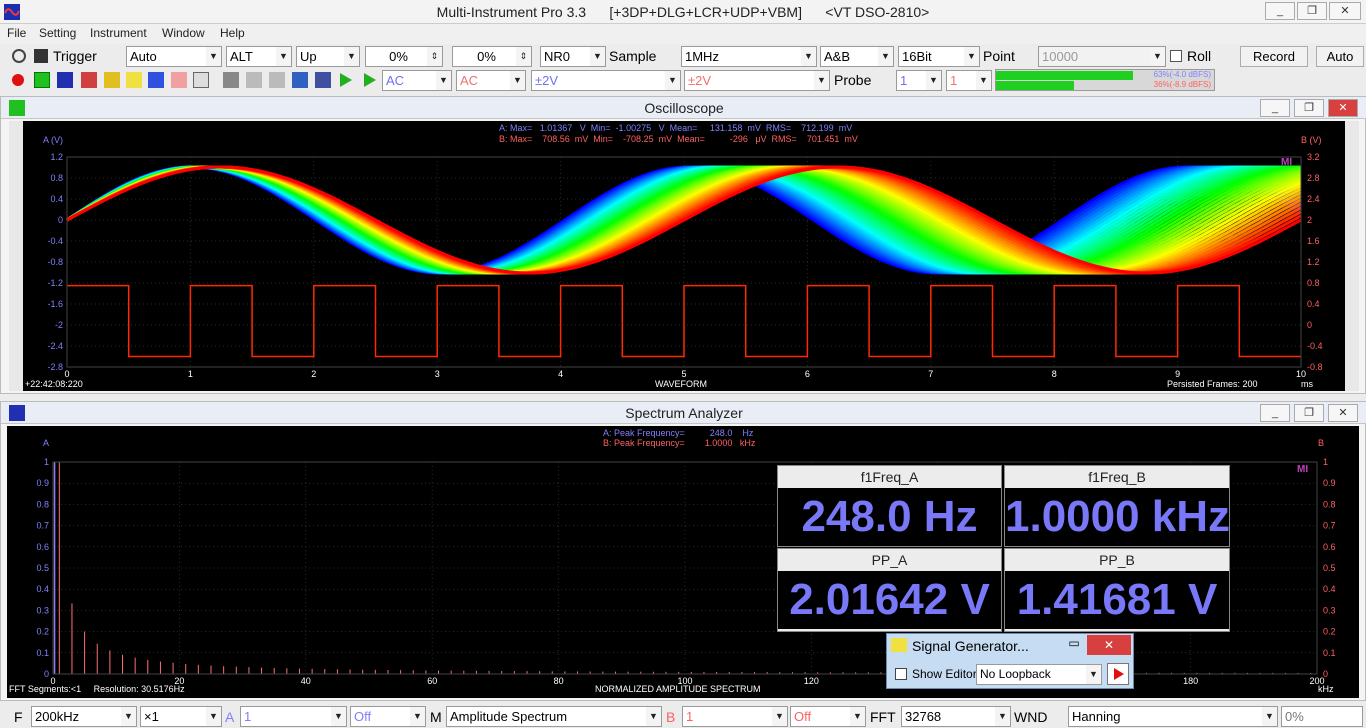 The height and width of the screenshot is (728, 1366). Describe the element at coordinates (328, 56) in the screenshot. I see `trigger-edge-select: Up ▼` at that location.